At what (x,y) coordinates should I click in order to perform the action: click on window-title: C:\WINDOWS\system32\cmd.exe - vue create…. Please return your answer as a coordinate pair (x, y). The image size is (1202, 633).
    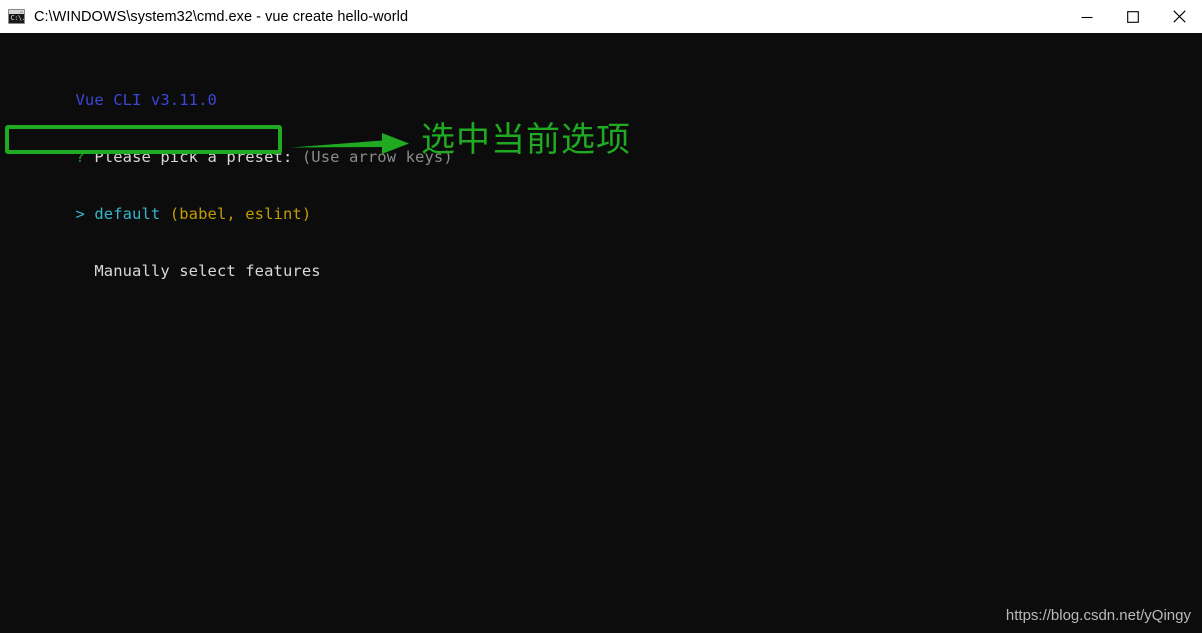
    Looking at the image, I should click on (221, 16).